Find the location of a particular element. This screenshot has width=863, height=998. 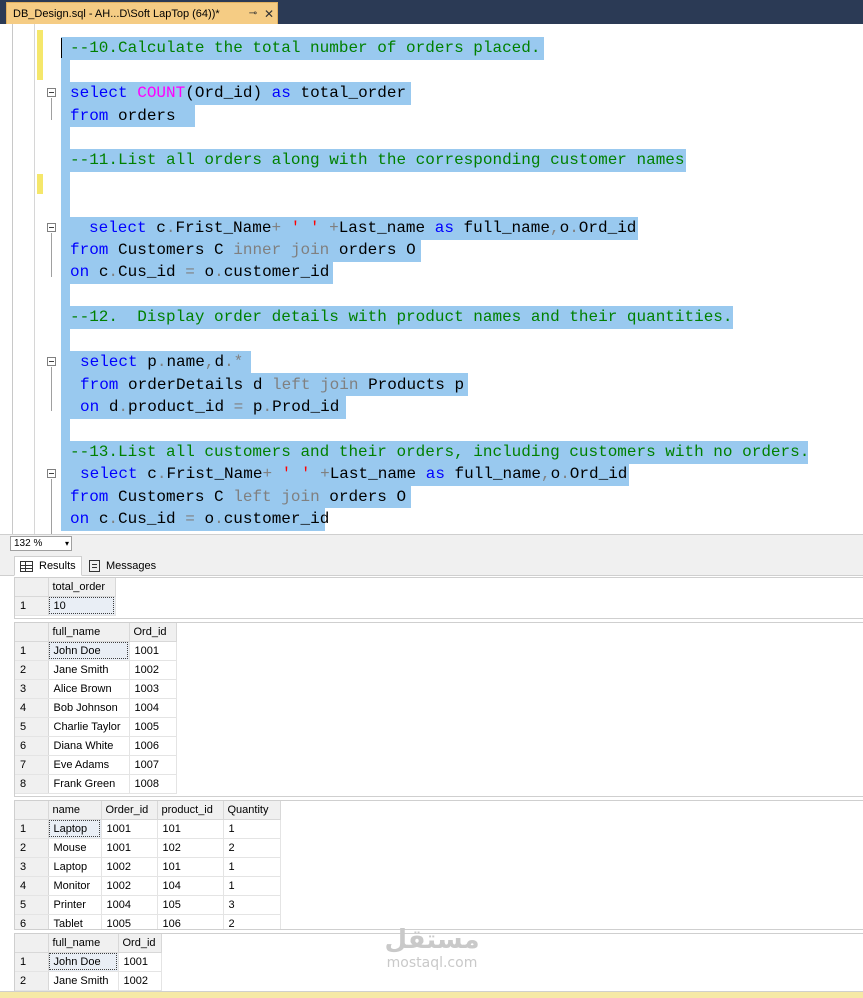

table-row: 1 10 is located at coordinates (65, 606).